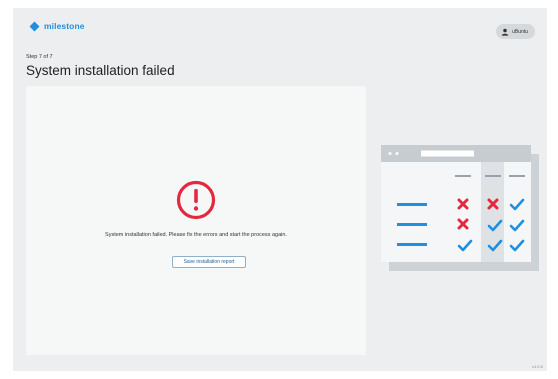 The height and width of the screenshot is (379, 558). I want to click on brand-logo: milestone, so click(57, 26).